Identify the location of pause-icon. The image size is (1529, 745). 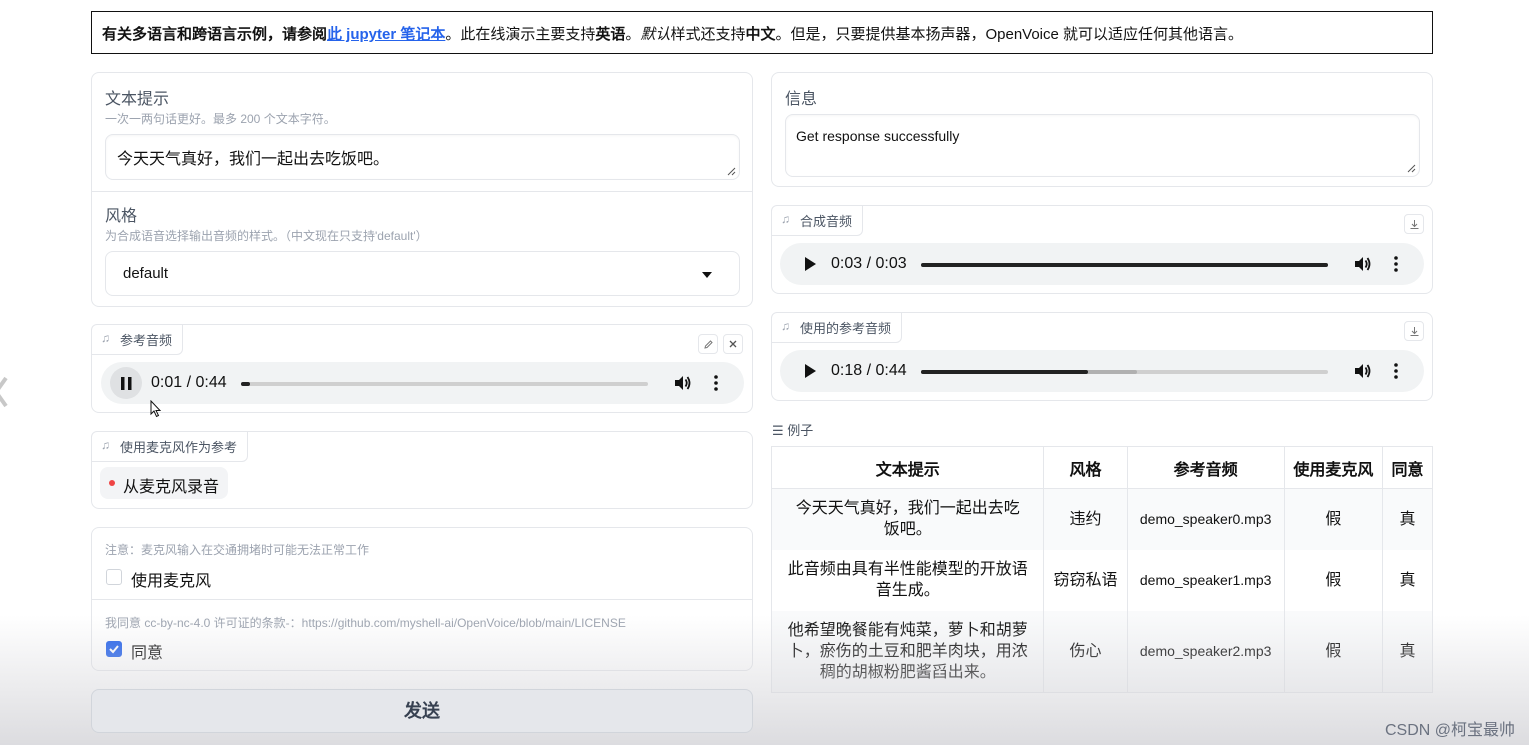
(126, 383).